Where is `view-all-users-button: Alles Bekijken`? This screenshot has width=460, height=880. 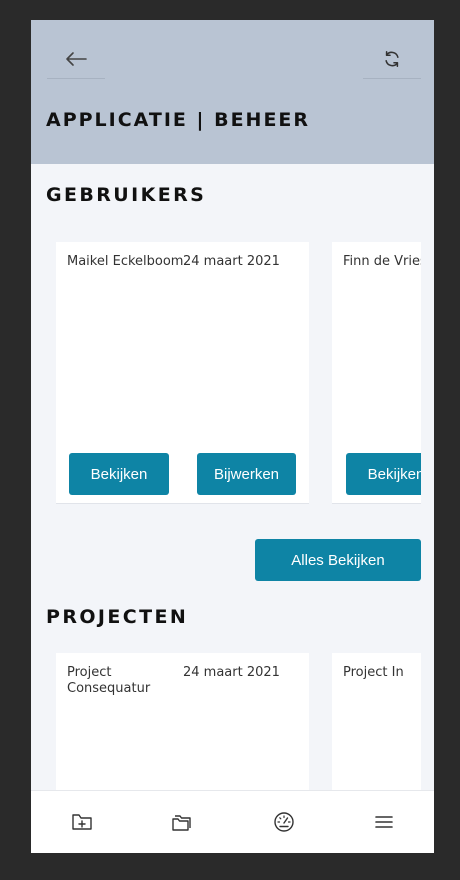 view-all-users-button: Alles Bekijken is located at coordinates (338, 560).